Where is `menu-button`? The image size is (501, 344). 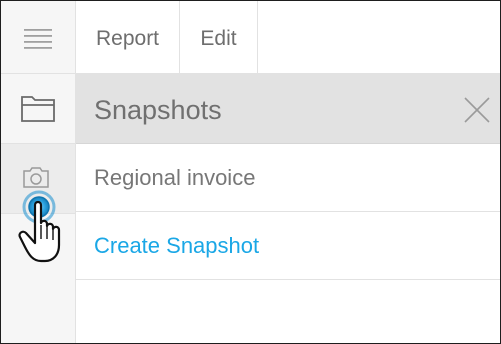 menu-button is located at coordinates (38, 37).